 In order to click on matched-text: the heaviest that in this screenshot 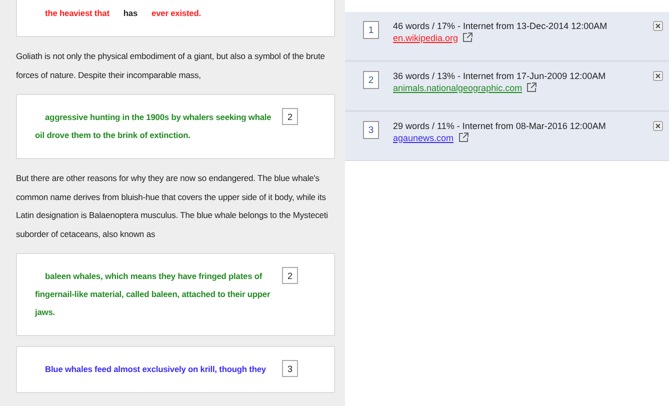, I will do `click(77, 13)`.